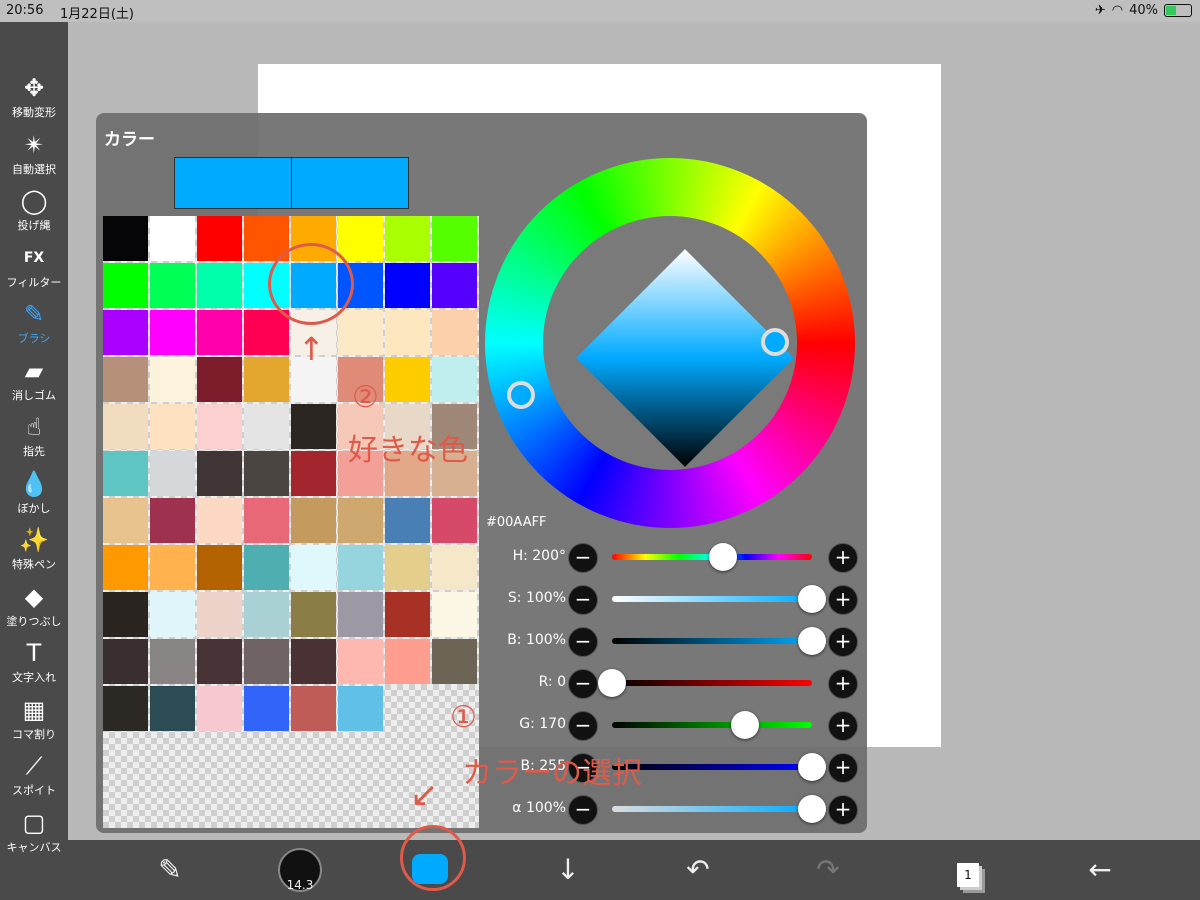  I want to click on tool-special-pen: ✨ 特殊ペン, so click(34, 548).